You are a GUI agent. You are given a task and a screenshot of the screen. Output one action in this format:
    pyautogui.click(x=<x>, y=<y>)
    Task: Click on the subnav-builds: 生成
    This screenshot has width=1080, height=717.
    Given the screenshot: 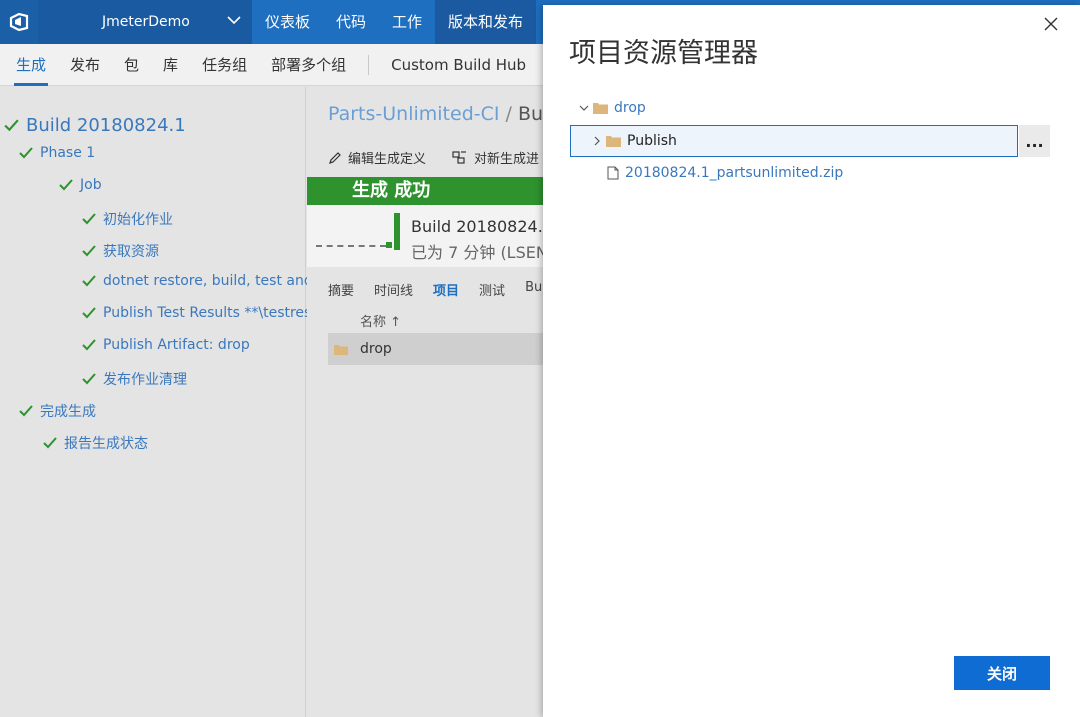 What is the action you would take?
    pyautogui.click(x=31, y=65)
    